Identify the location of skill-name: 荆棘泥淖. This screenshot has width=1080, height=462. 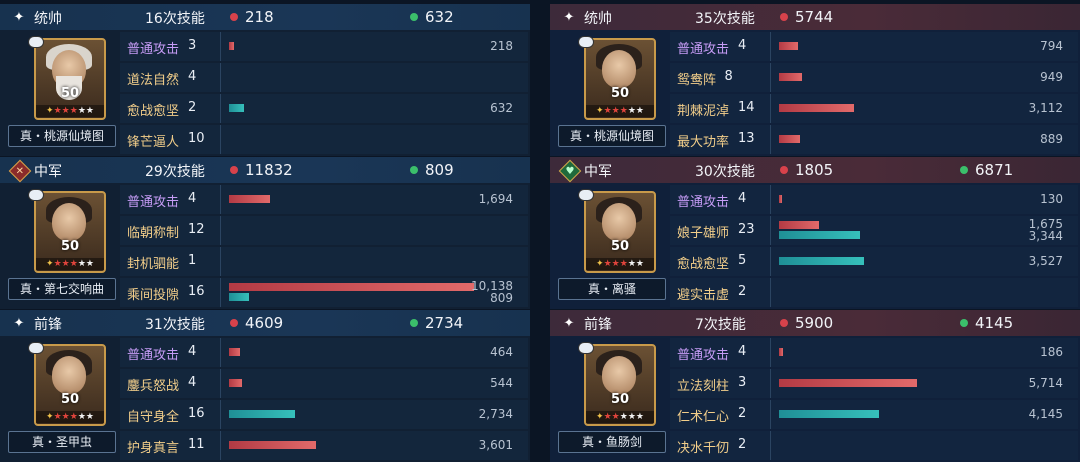
(703, 109).